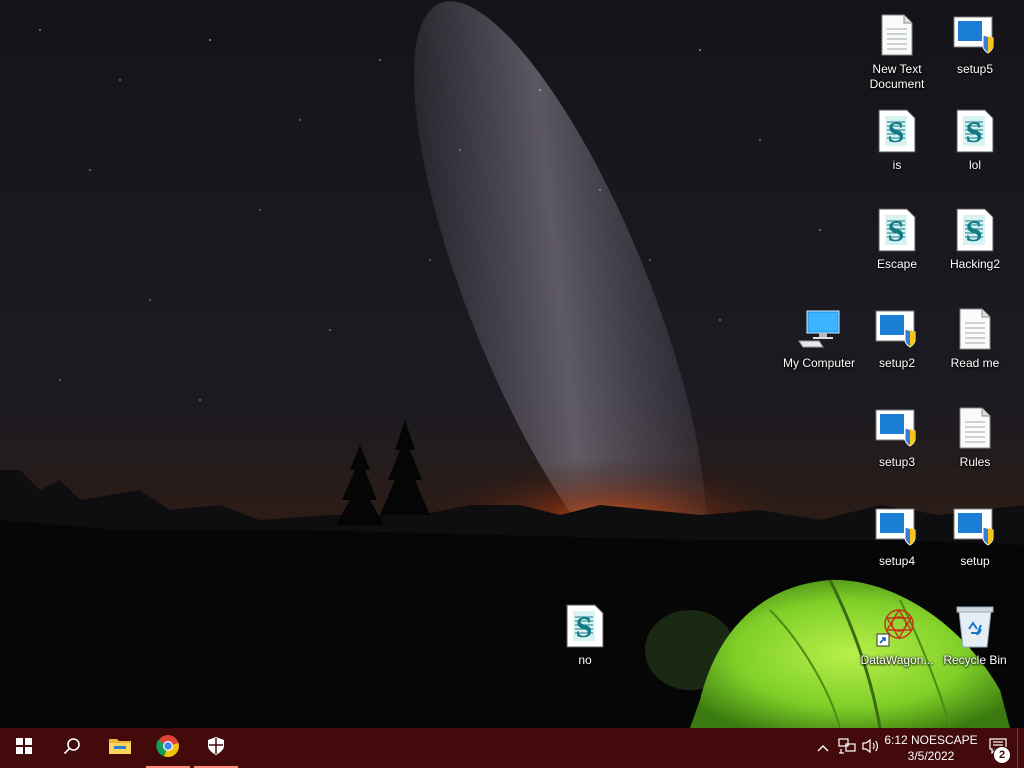 The height and width of the screenshot is (768, 1024). I want to click on desktop-icon-read-me: Read me, so click(975, 346).